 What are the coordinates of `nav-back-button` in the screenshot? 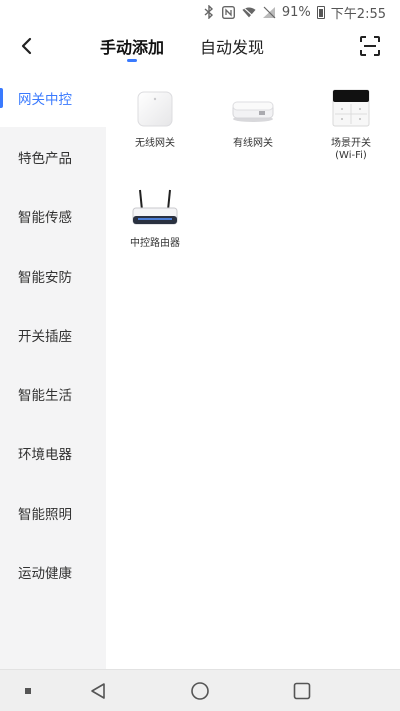 It's located at (98, 691).